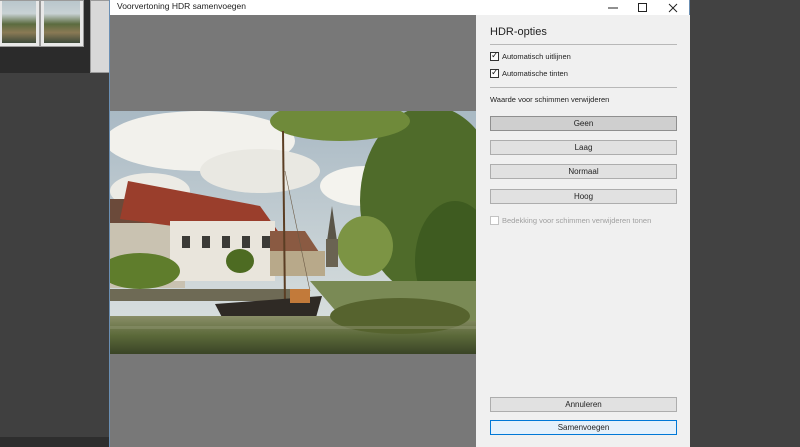 This screenshot has width=800, height=447. What do you see at coordinates (583, 147) in the screenshot?
I see `deghost-low-button: Laag` at bounding box center [583, 147].